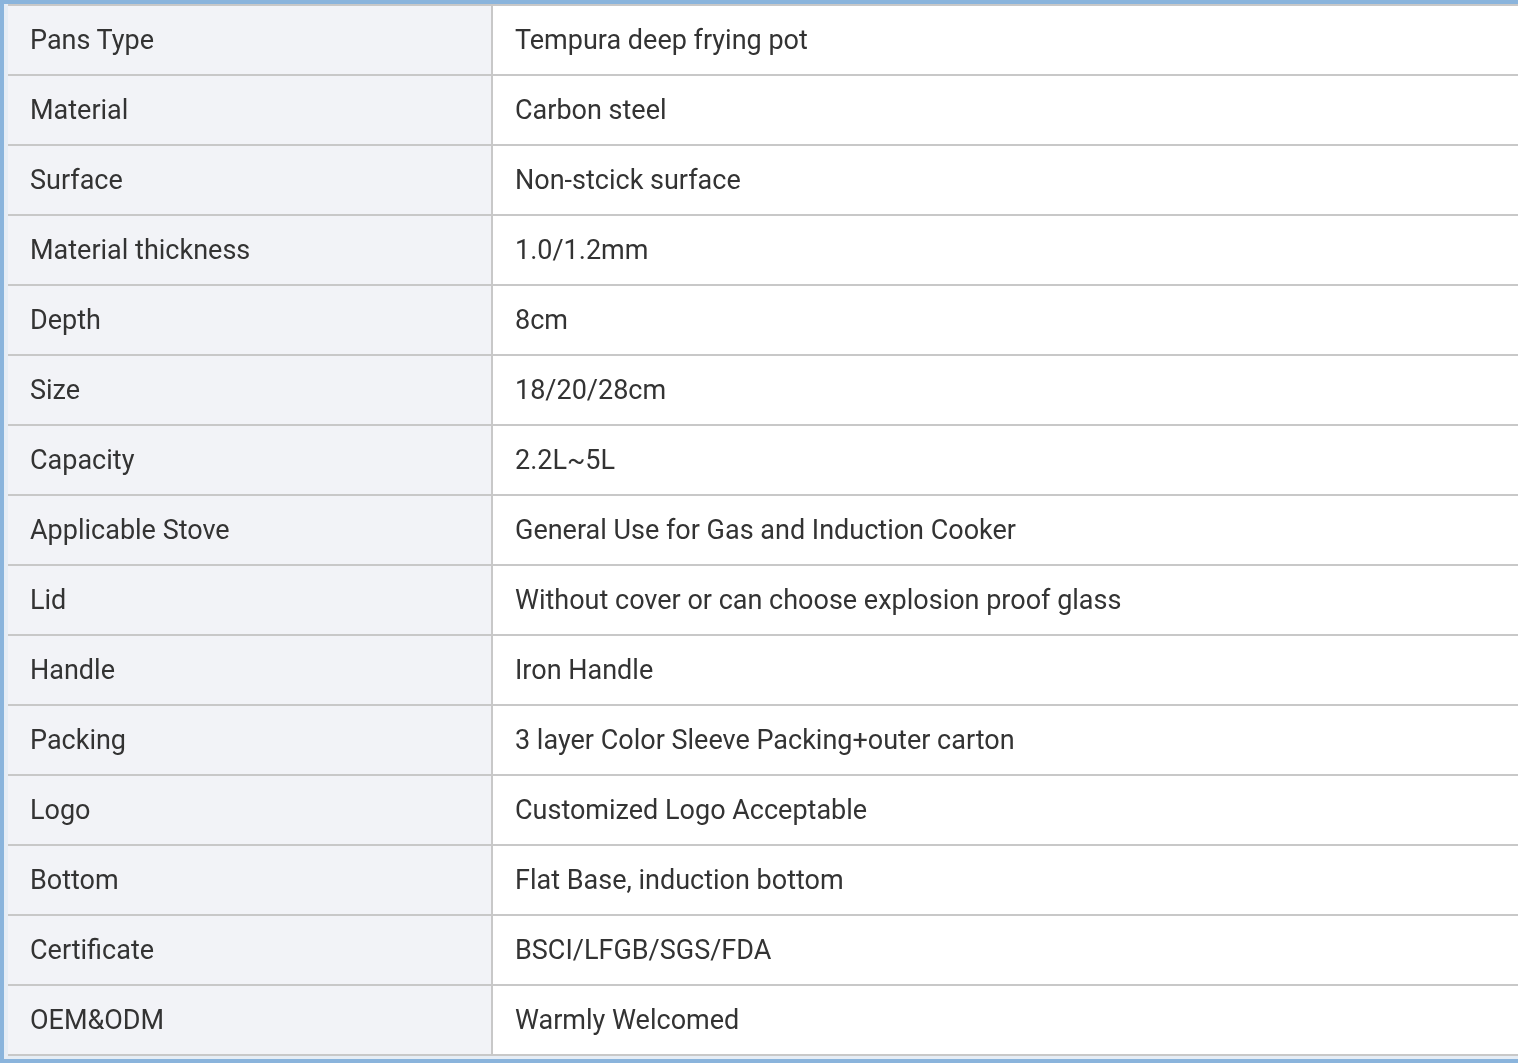 This screenshot has height=1063, width=1518. I want to click on table-cell: Capacity, so click(250, 460).